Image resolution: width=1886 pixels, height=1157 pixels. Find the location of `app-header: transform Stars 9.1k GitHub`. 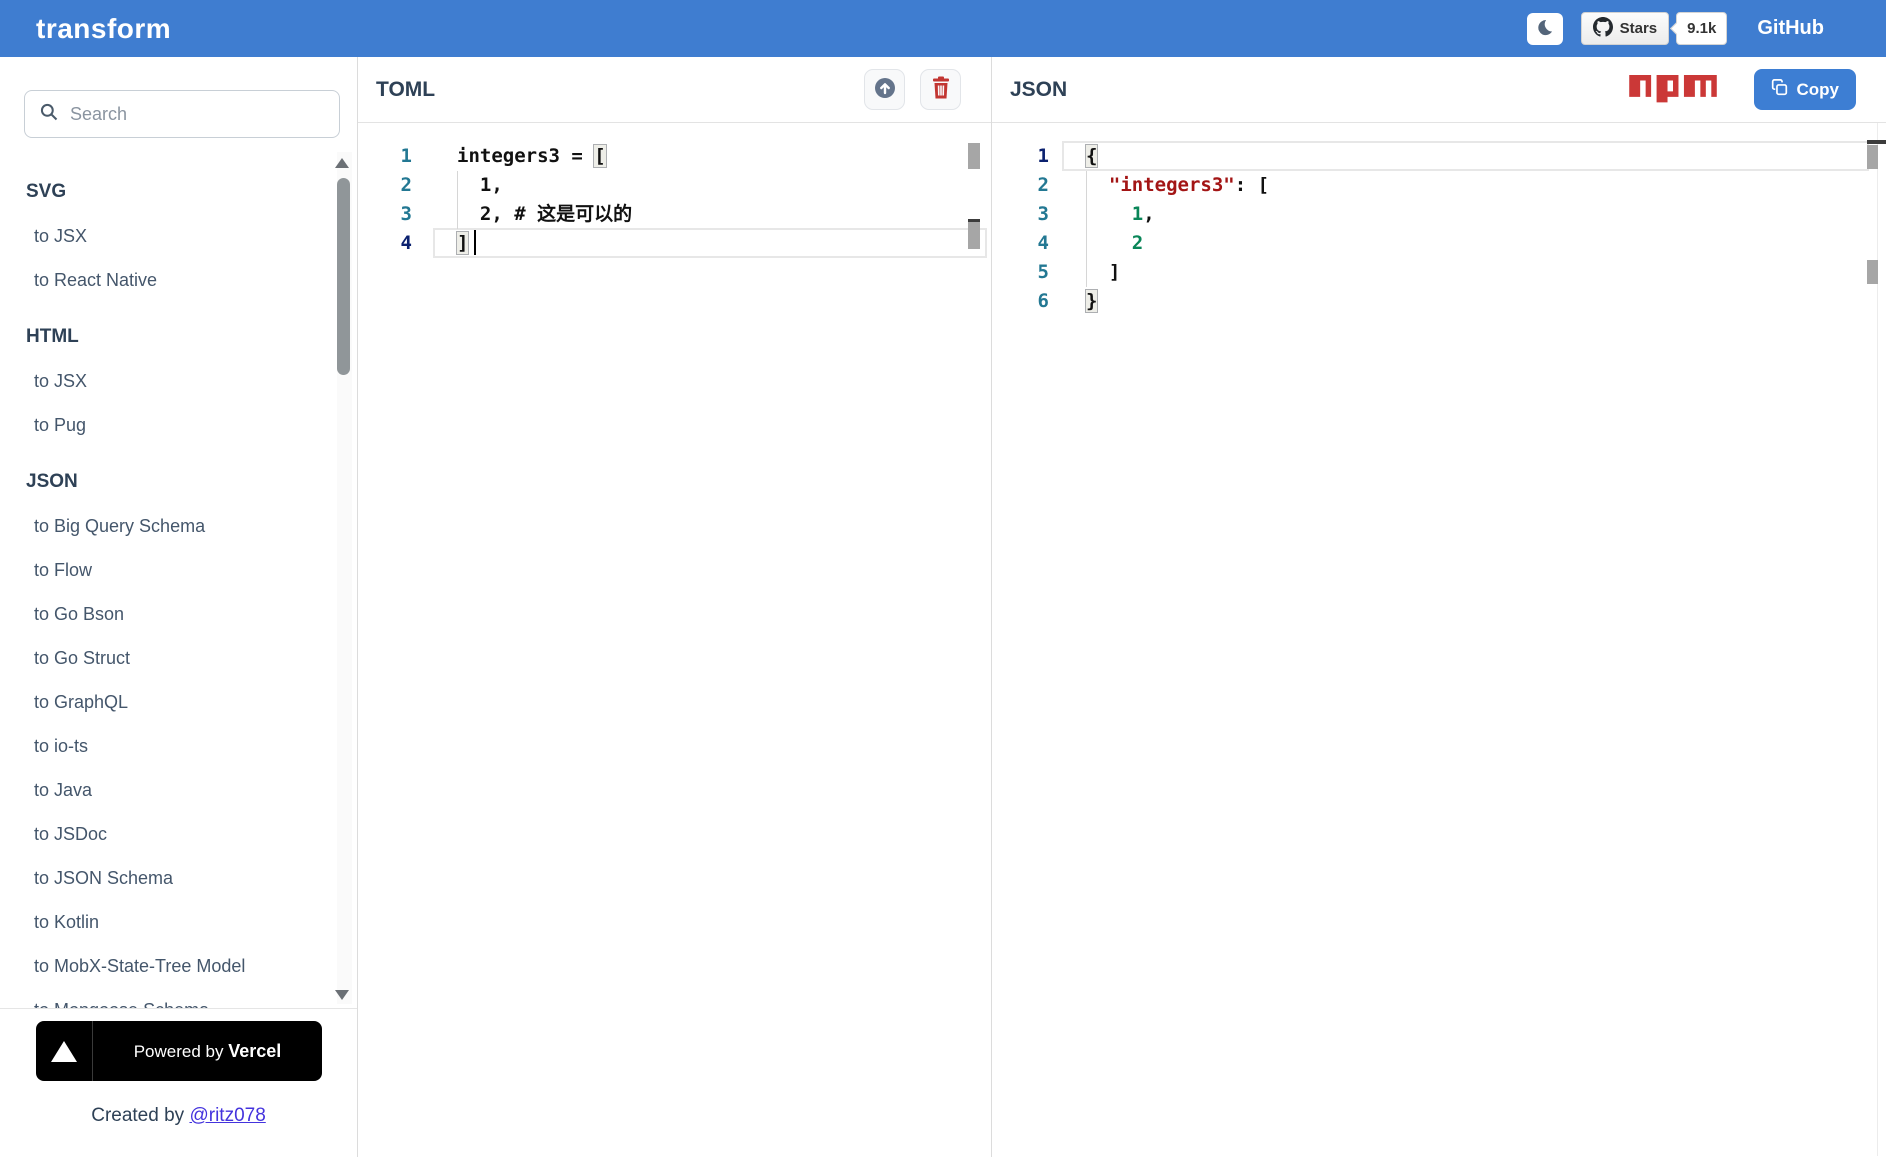

app-header: transform Stars 9.1k GitHub is located at coordinates (943, 28).